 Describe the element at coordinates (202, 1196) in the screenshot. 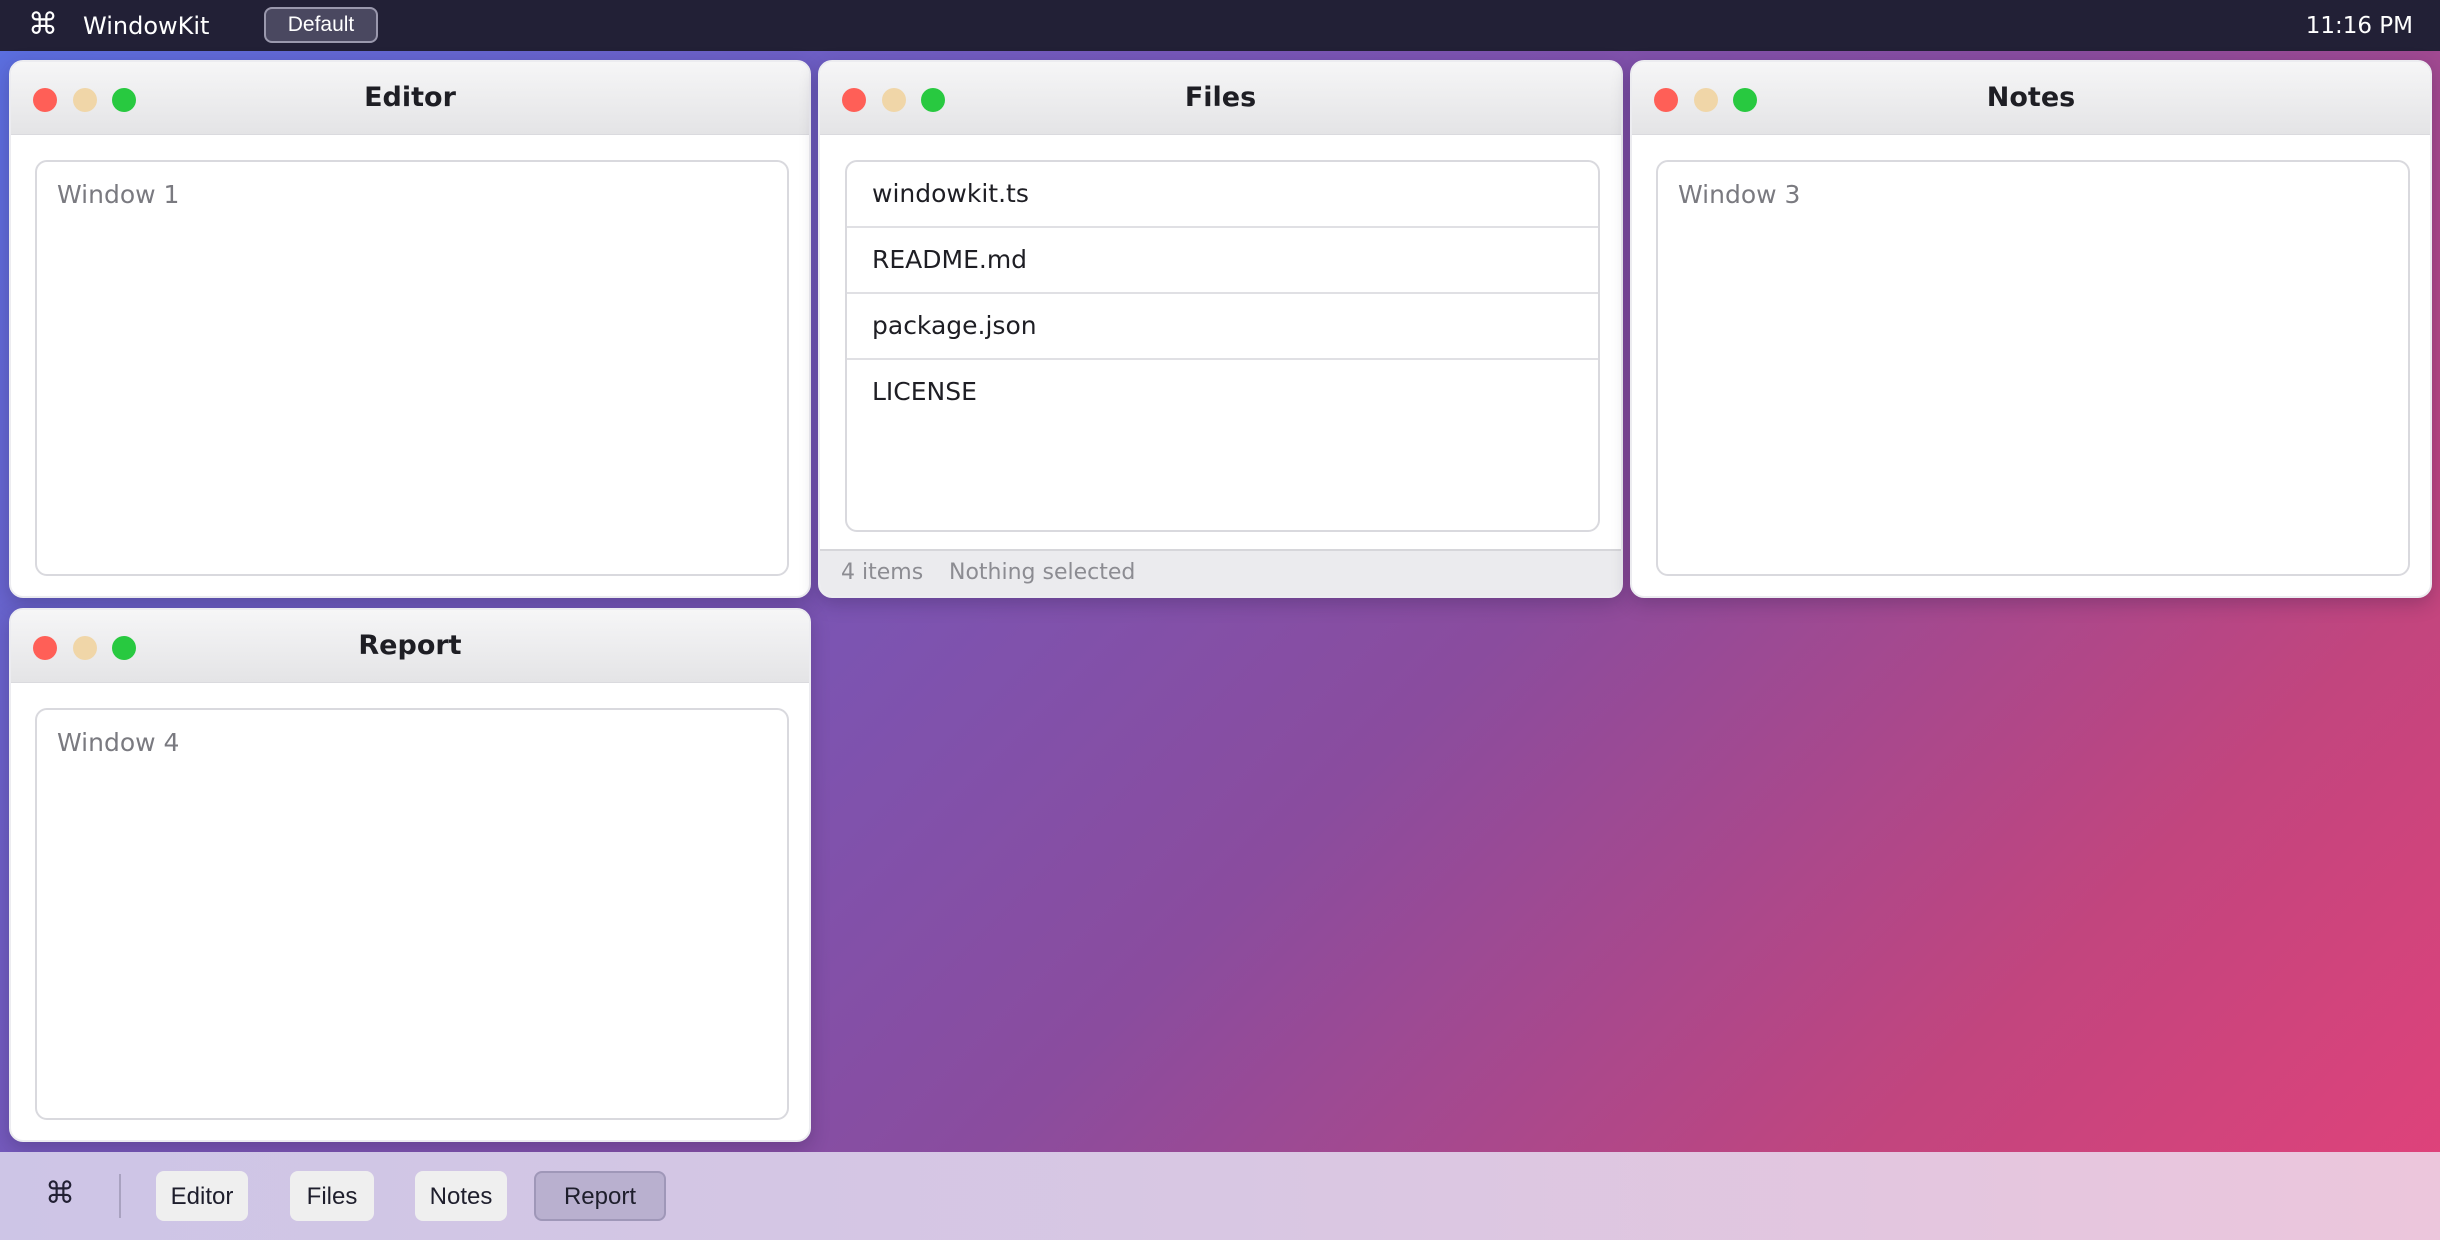

I see `dock-item-editor: Editor` at that location.